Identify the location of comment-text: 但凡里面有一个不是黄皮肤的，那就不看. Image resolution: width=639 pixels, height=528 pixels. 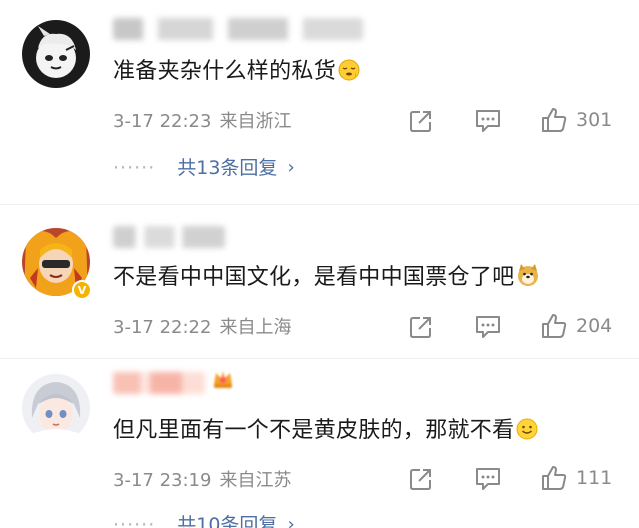
(325, 432).